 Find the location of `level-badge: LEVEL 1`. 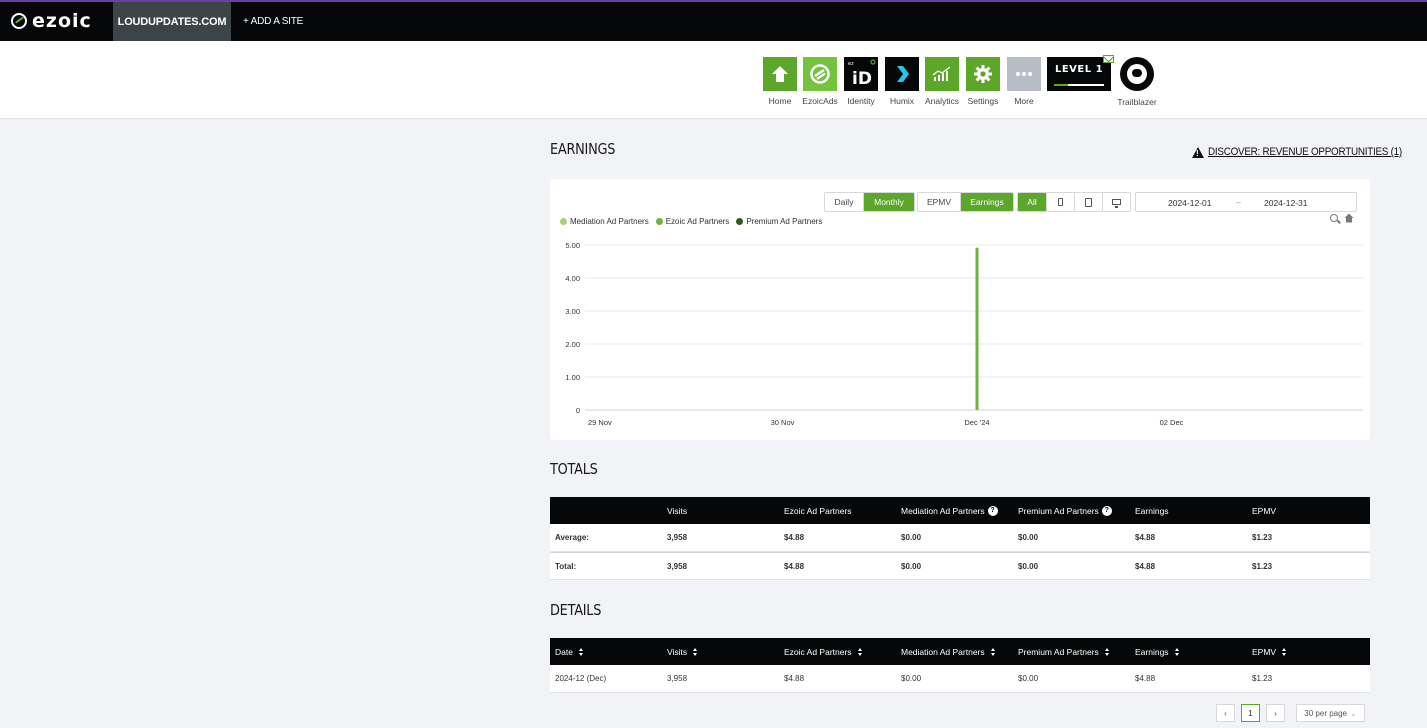

level-badge: LEVEL 1 is located at coordinates (1079, 74).